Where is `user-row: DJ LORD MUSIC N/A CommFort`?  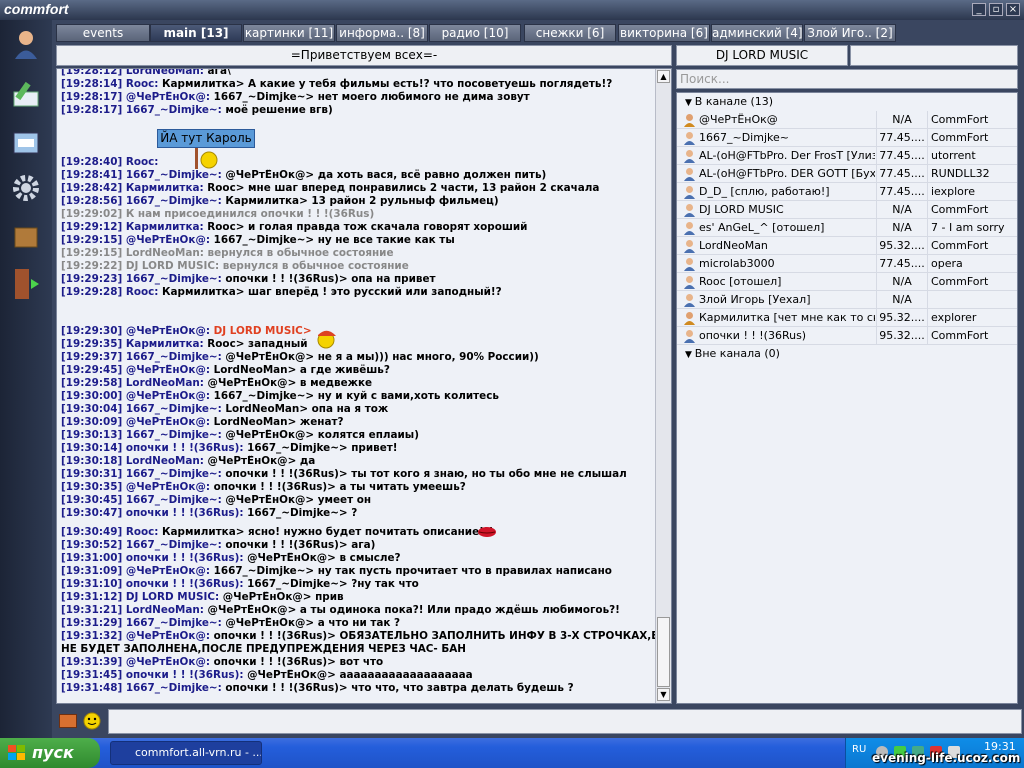 user-row: DJ LORD MUSIC N/A CommFort is located at coordinates (847, 210).